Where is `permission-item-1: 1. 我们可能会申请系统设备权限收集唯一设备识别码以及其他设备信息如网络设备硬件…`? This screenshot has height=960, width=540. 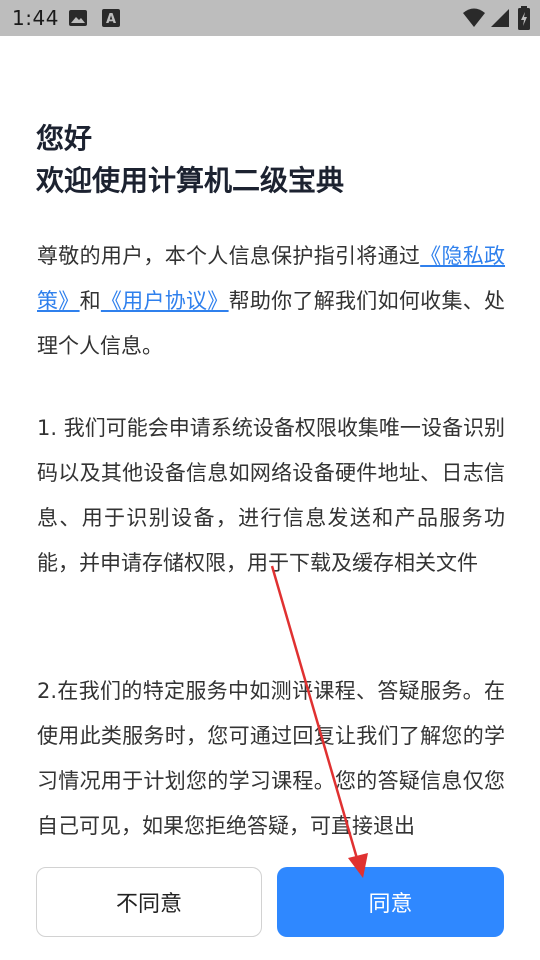 permission-item-1: 1. 我们可能会申请系统设备权限收集唯一设备识别码以及其他设备信息如网络设备硬件… is located at coordinates (271, 495).